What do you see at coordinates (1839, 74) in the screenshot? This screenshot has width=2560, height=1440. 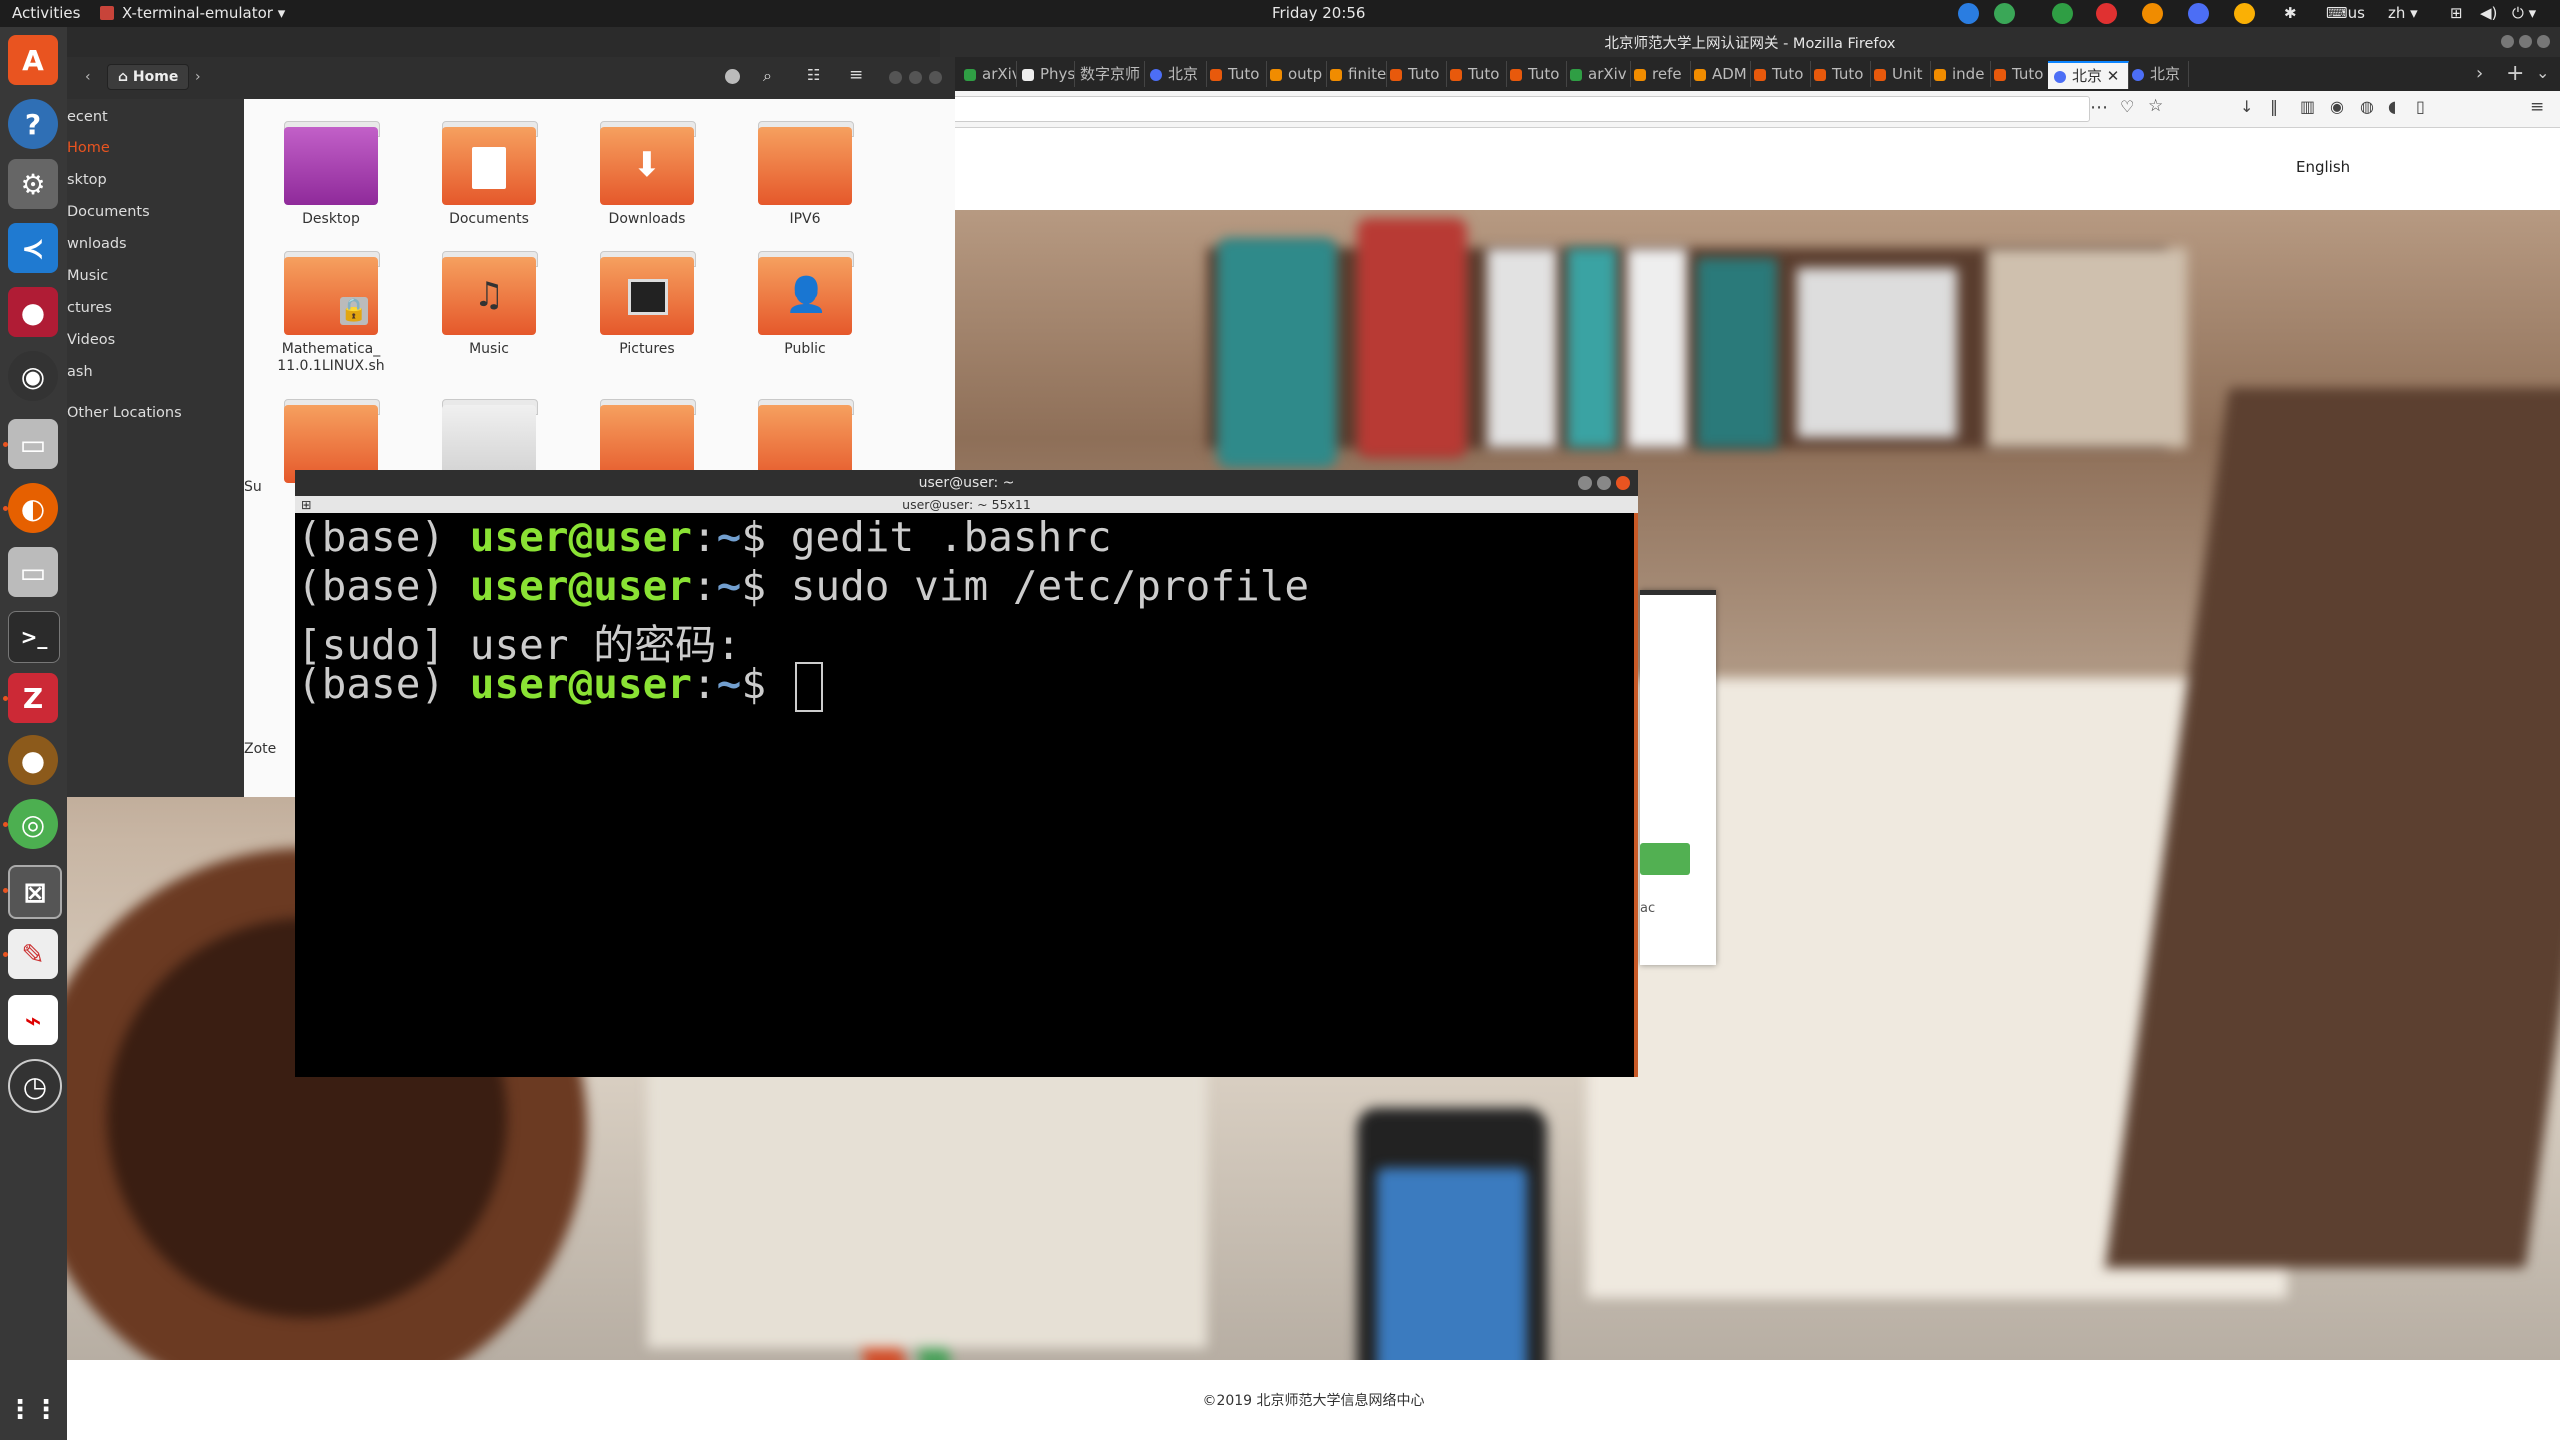 I see `tab-15: Tuto` at bounding box center [1839, 74].